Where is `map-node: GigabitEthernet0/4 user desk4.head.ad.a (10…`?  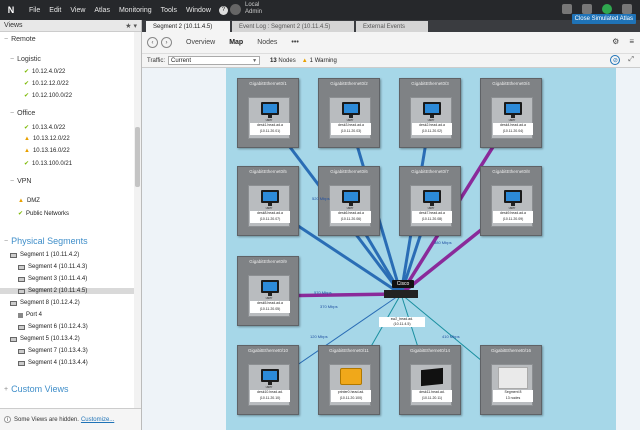 map-node: GigabitEthernet0/4 user desk4.head.ad.a (10… is located at coordinates (511, 113).